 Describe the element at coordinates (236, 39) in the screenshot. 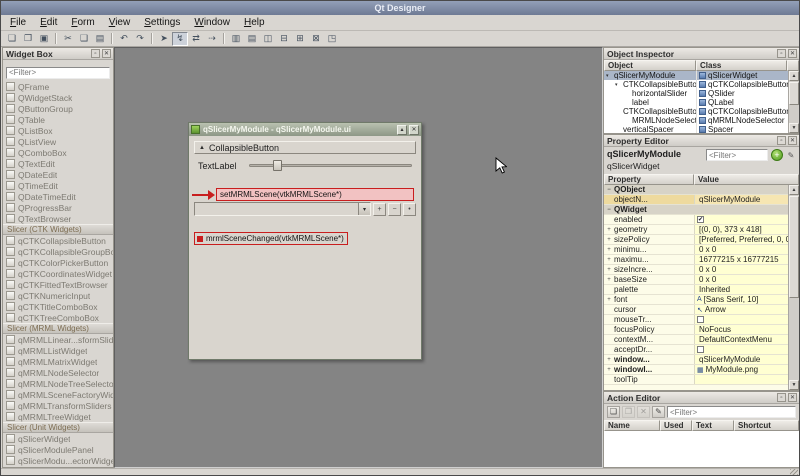

I see `layout-horizontal-button: ▥` at that location.